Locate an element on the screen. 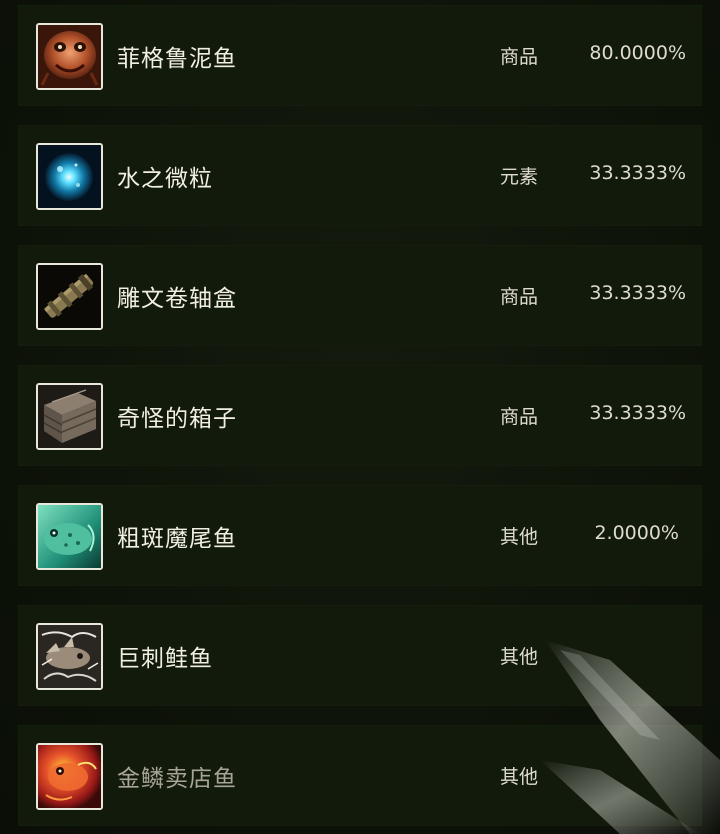  list-item: 水之微粒 元素 33.3333% is located at coordinates (360, 175).